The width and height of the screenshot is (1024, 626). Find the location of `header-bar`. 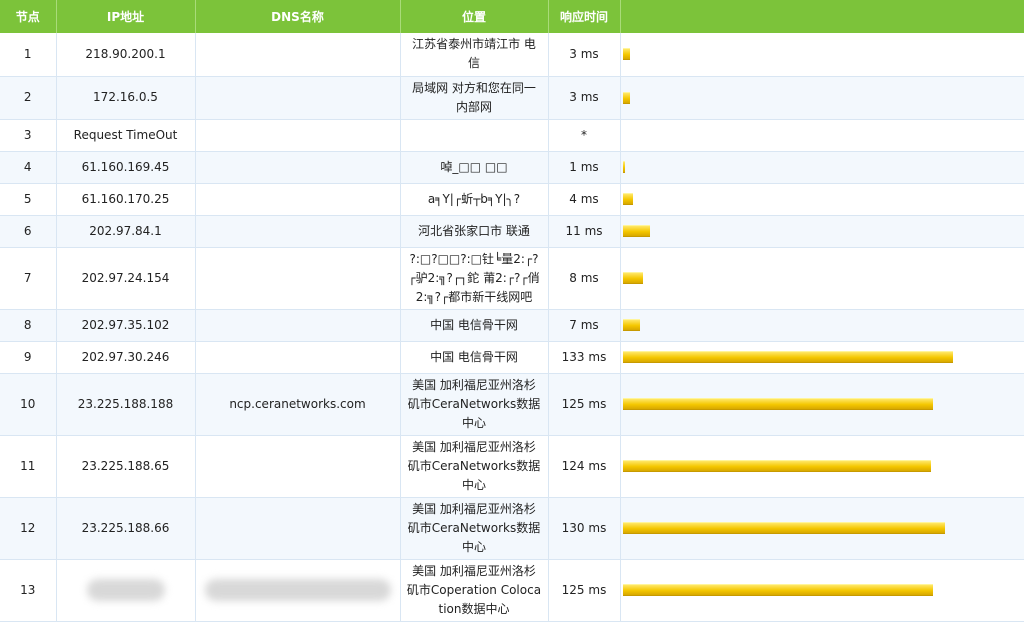

header-bar is located at coordinates (822, 16).